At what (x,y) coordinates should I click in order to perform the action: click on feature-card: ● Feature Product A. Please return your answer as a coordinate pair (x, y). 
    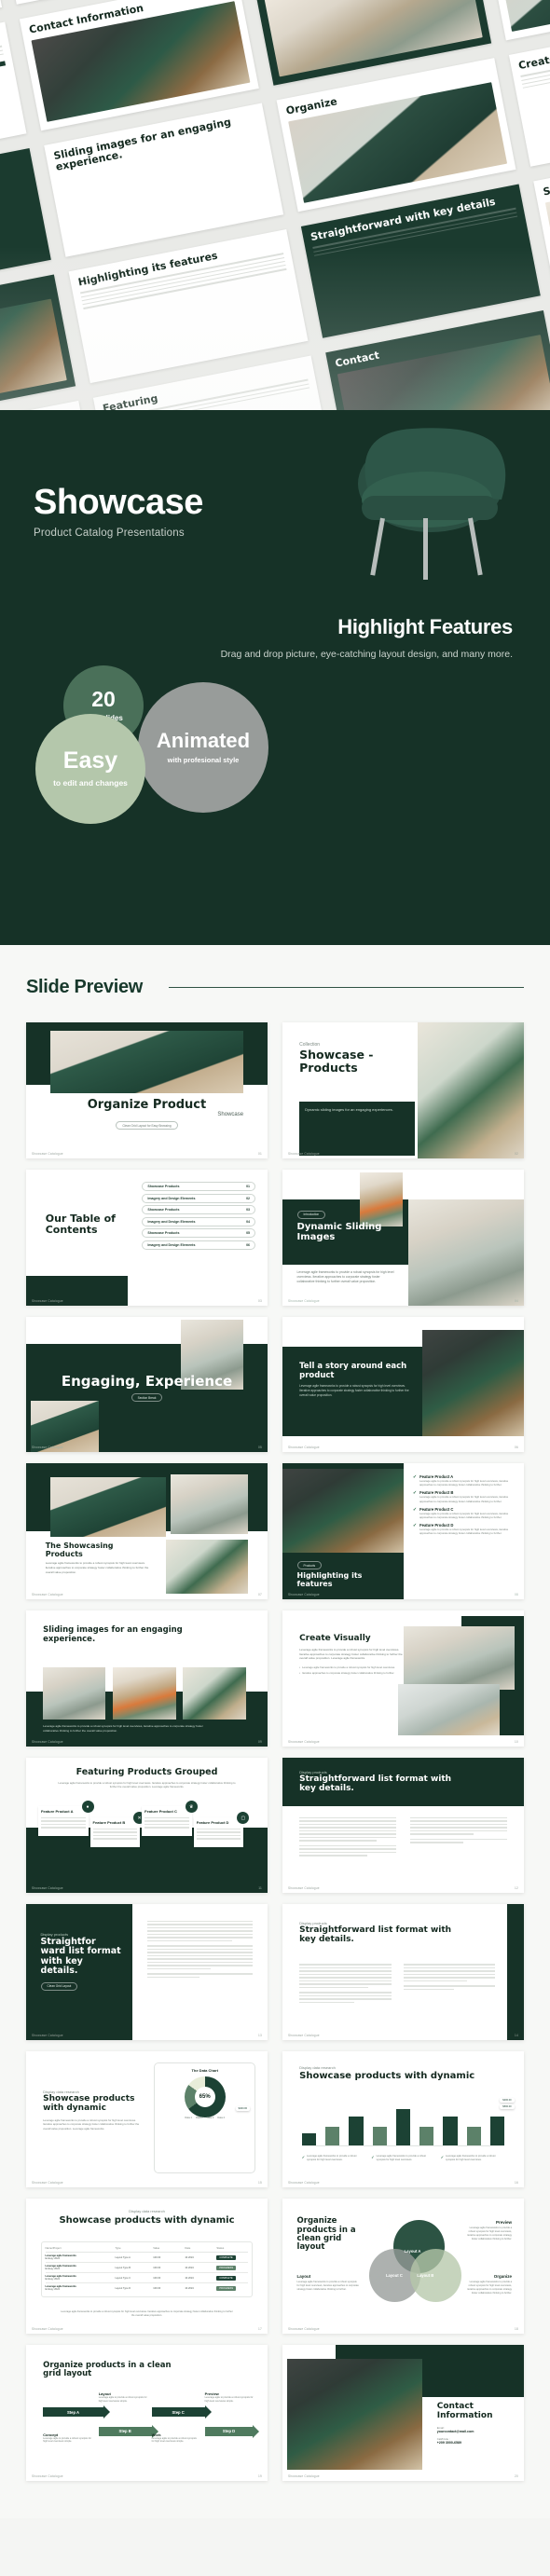
    Looking at the image, I should click on (65, 1818).